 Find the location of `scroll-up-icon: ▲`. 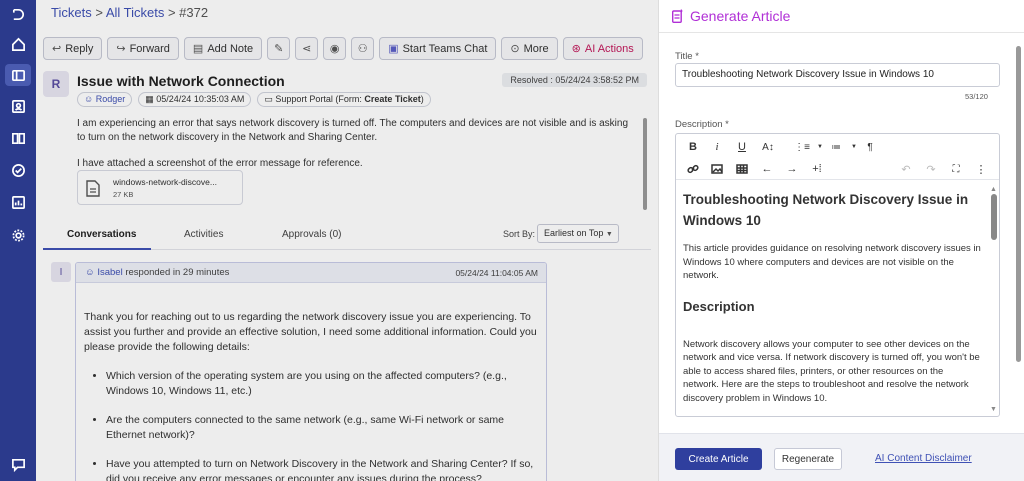

scroll-up-icon: ▲ is located at coordinates (993, 189).